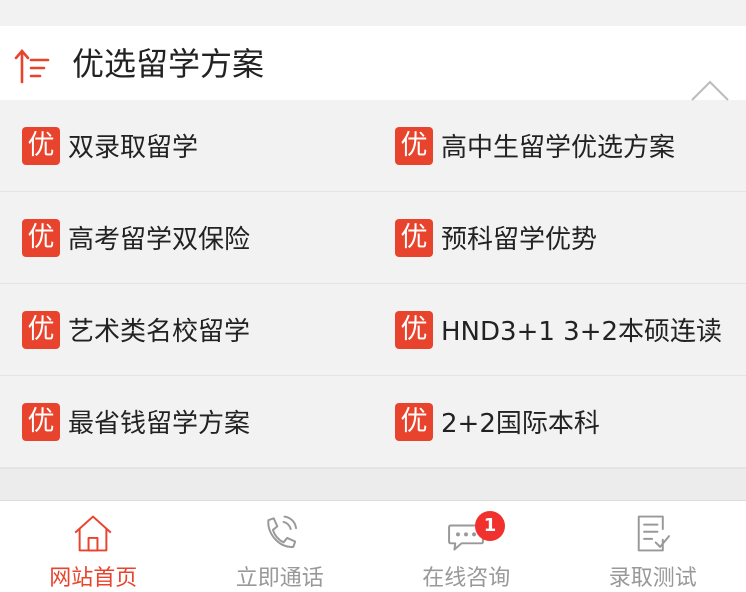 Image resolution: width=746 pixels, height=592 pixels. I want to click on tab-test: 录取测试, so click(653, 546).